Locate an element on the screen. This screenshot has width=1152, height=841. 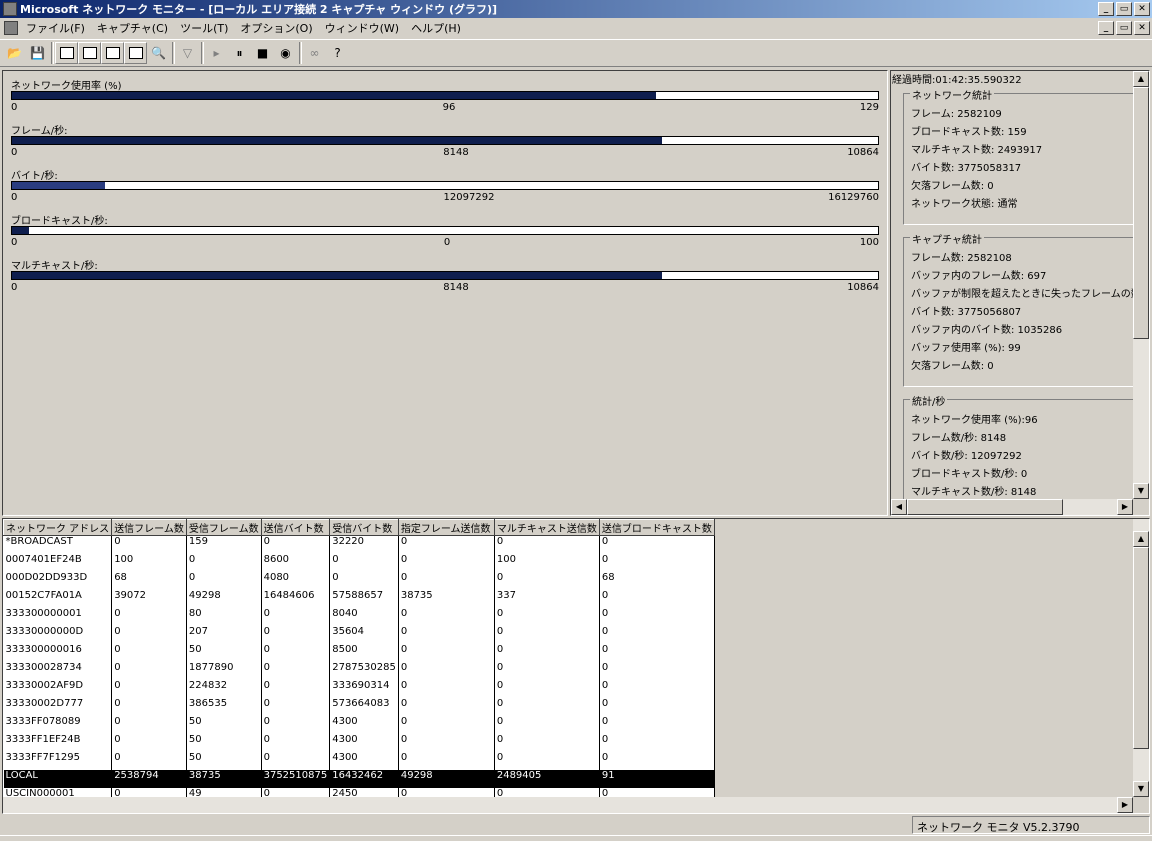
table-row: 333300000016 0 50 0 8500 0 0 0 is located at coordinates (359, 652).